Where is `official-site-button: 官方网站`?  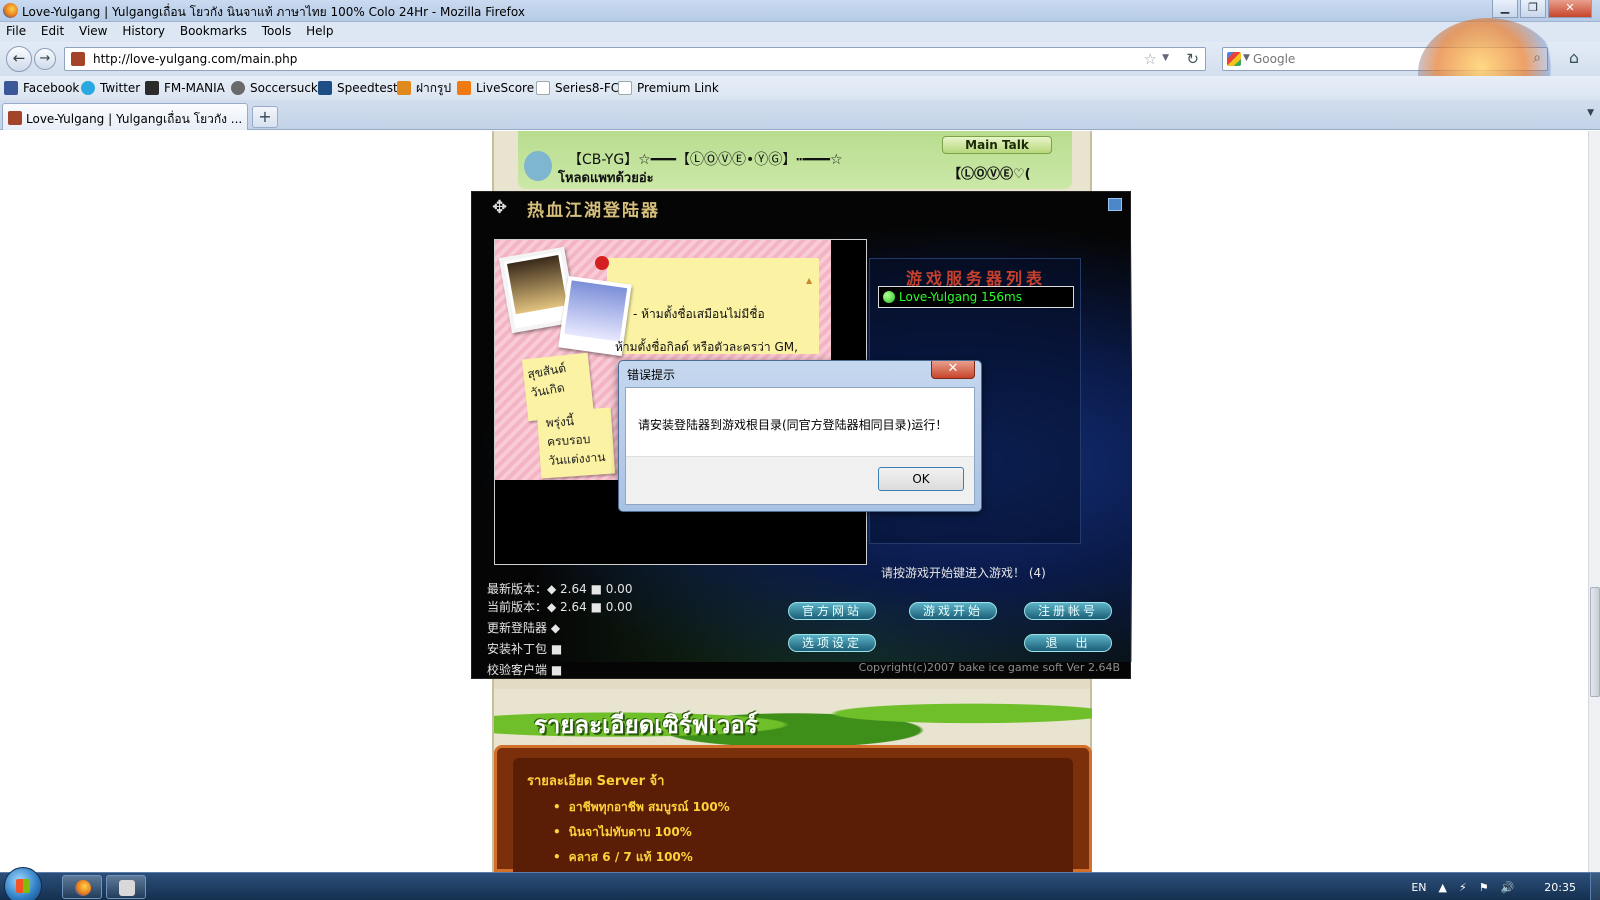 official-site-button: 官方网站 is located at coordinates (832, 611).